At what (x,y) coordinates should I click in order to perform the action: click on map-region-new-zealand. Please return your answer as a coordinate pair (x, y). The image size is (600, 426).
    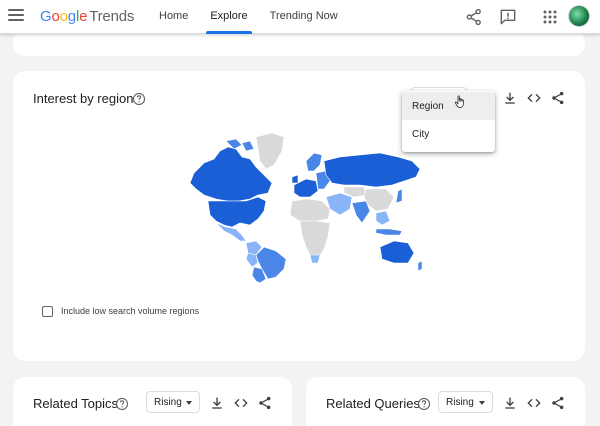
    Looking at the image, I should click on (420, 266).